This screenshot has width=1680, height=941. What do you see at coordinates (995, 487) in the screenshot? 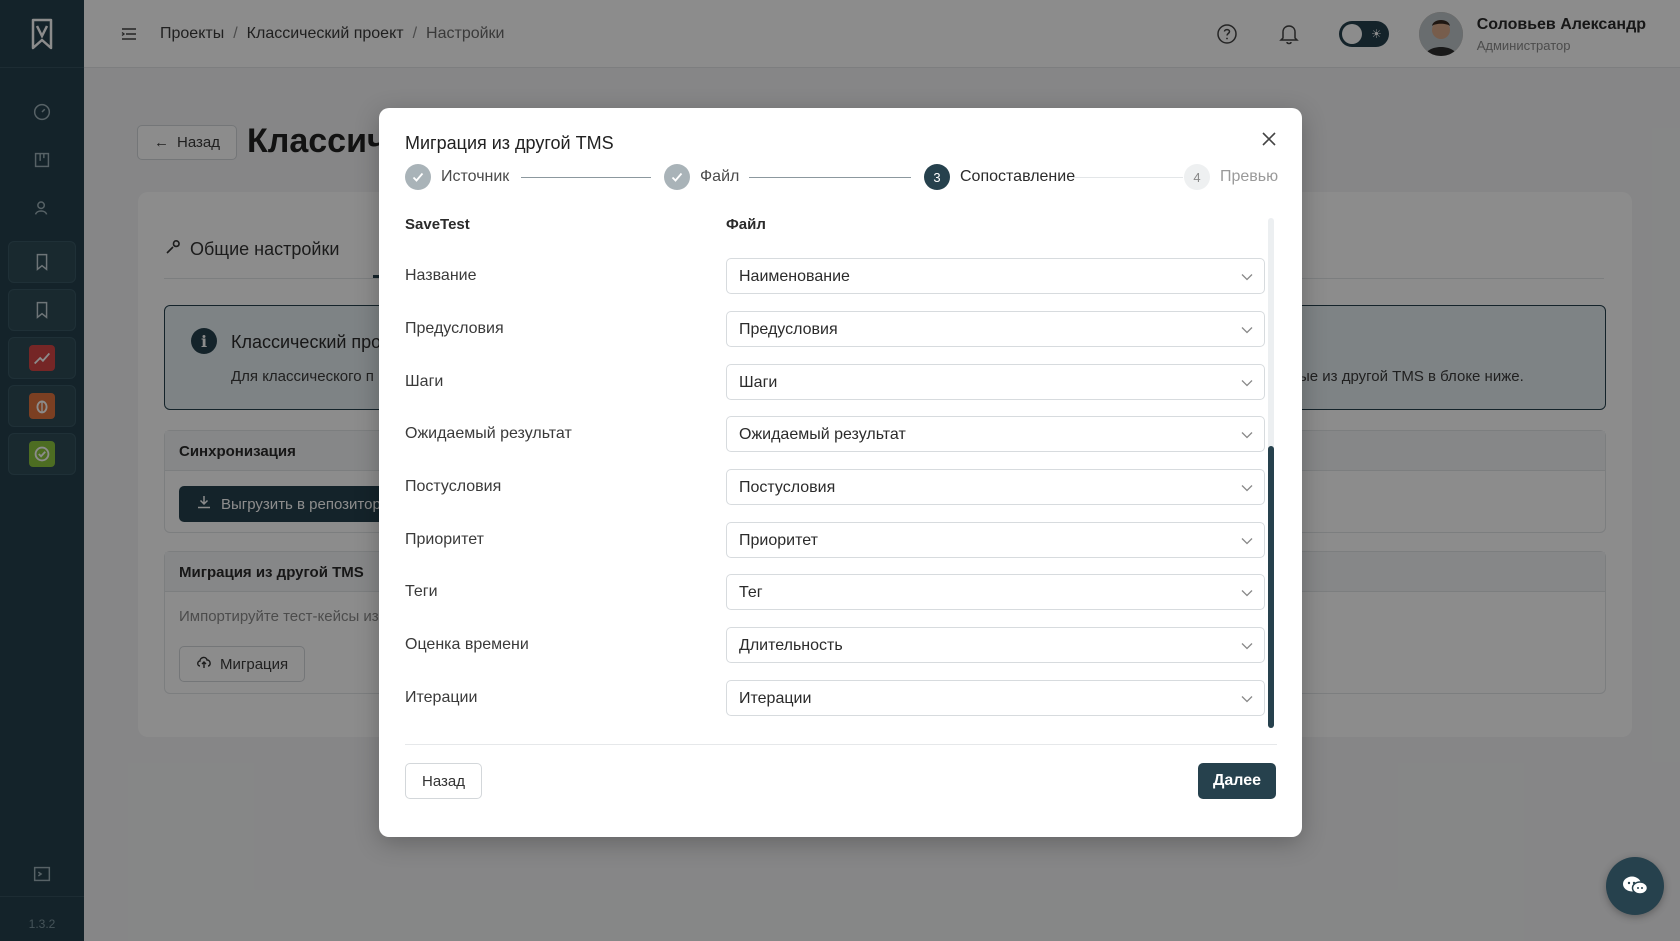
I see `field-select: Постусловия` at bounding box center [995, 487].